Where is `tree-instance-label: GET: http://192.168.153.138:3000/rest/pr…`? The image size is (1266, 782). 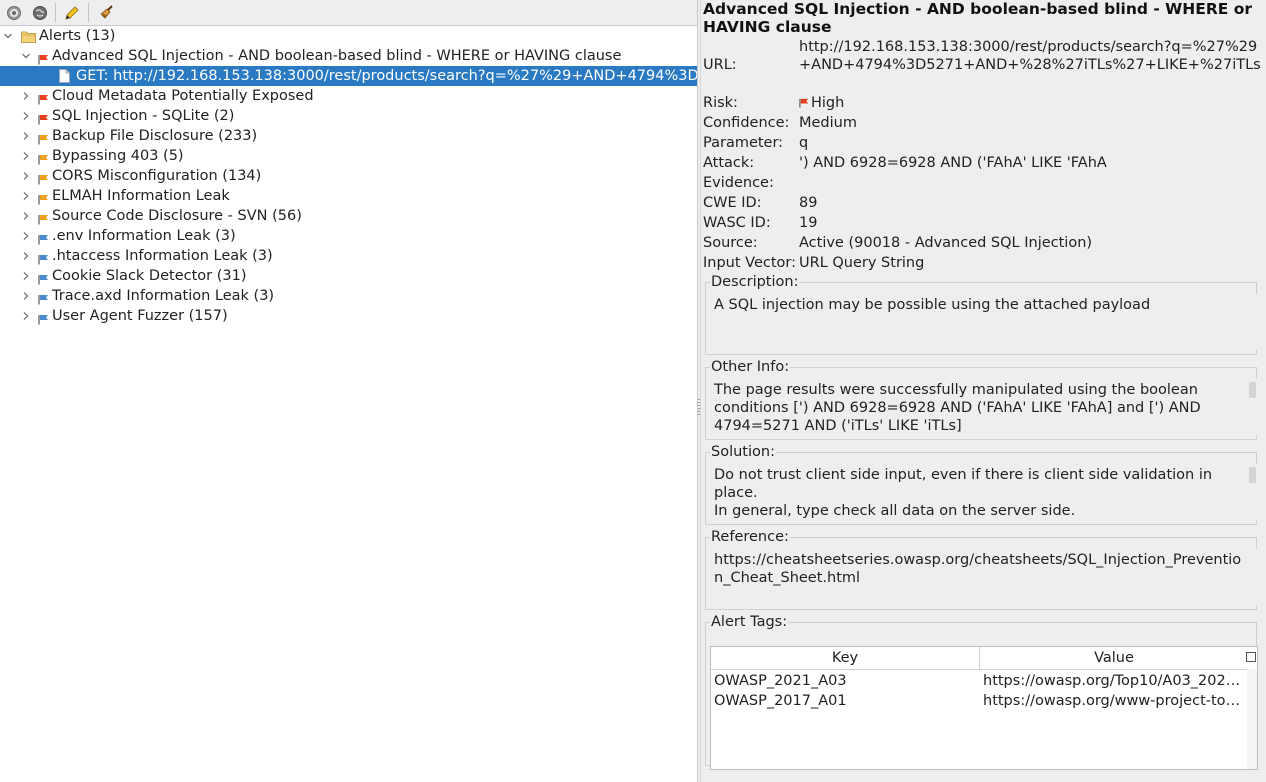
tree-instance-label: GET: http://192.168.153.138:3000/rest/pr… is located at coordinates (386, 76).